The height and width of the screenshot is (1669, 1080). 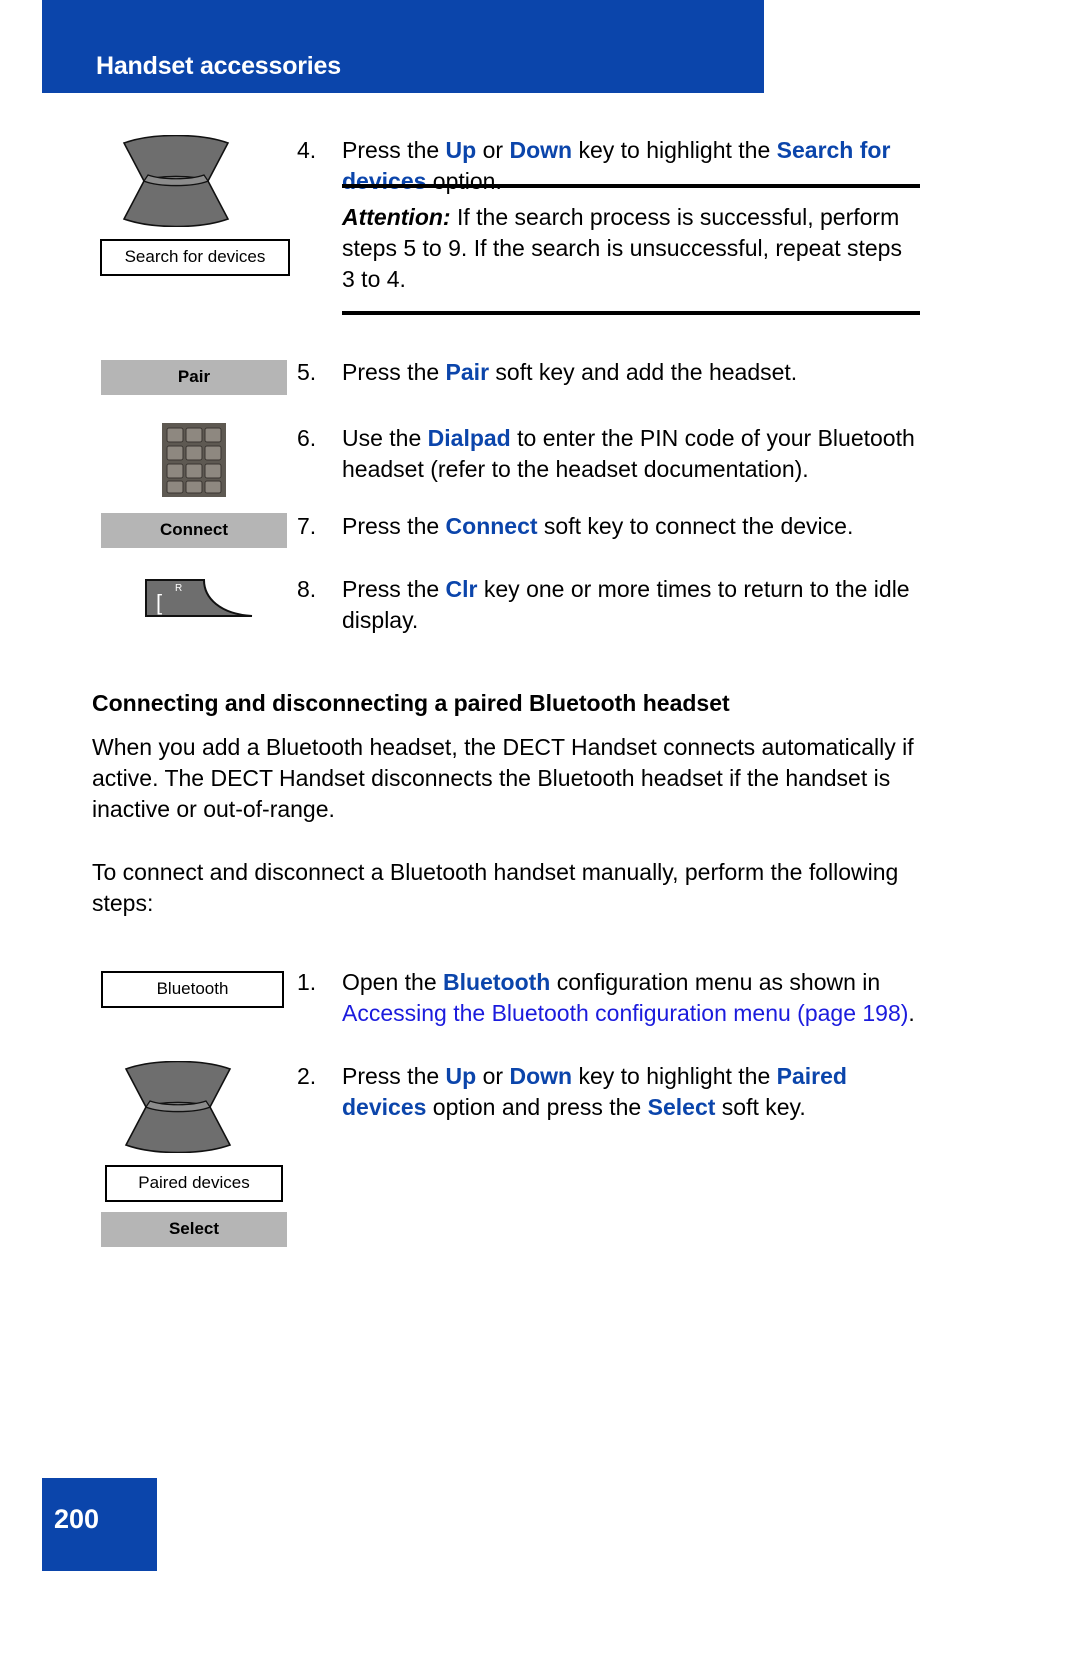 What do you see at coordinates (643, 372) in the screenshot?
I see `step-5-seg-2: soft key and add the headset.` at bounding box center [643, 372].